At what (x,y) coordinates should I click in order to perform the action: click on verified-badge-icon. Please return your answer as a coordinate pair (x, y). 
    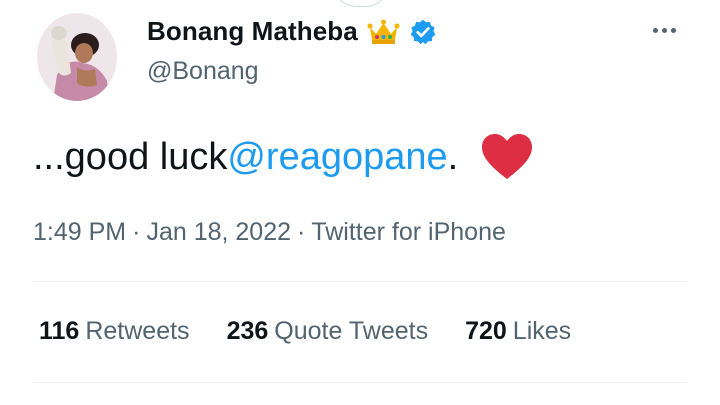
    Looking at the image, I should click on (423, 32).